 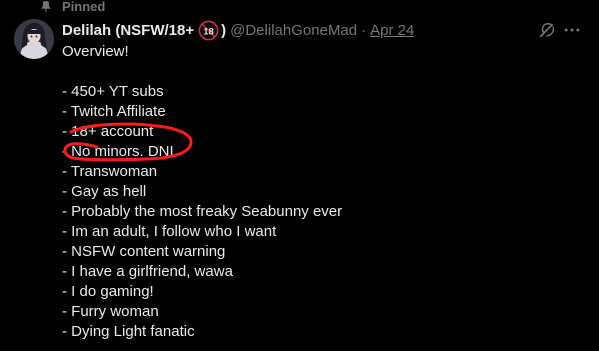 I want to click on user-handle: @DelilahGoneMad, so click(x=293, y=30).